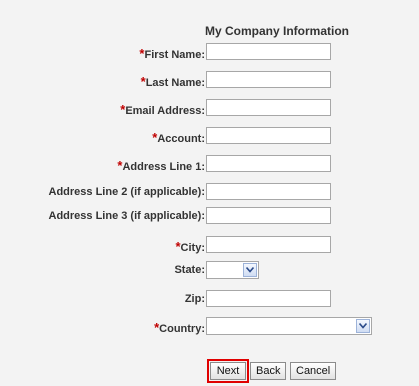  I want to click on address-line-1-row: *Address Line 1:, so click(209, 165).